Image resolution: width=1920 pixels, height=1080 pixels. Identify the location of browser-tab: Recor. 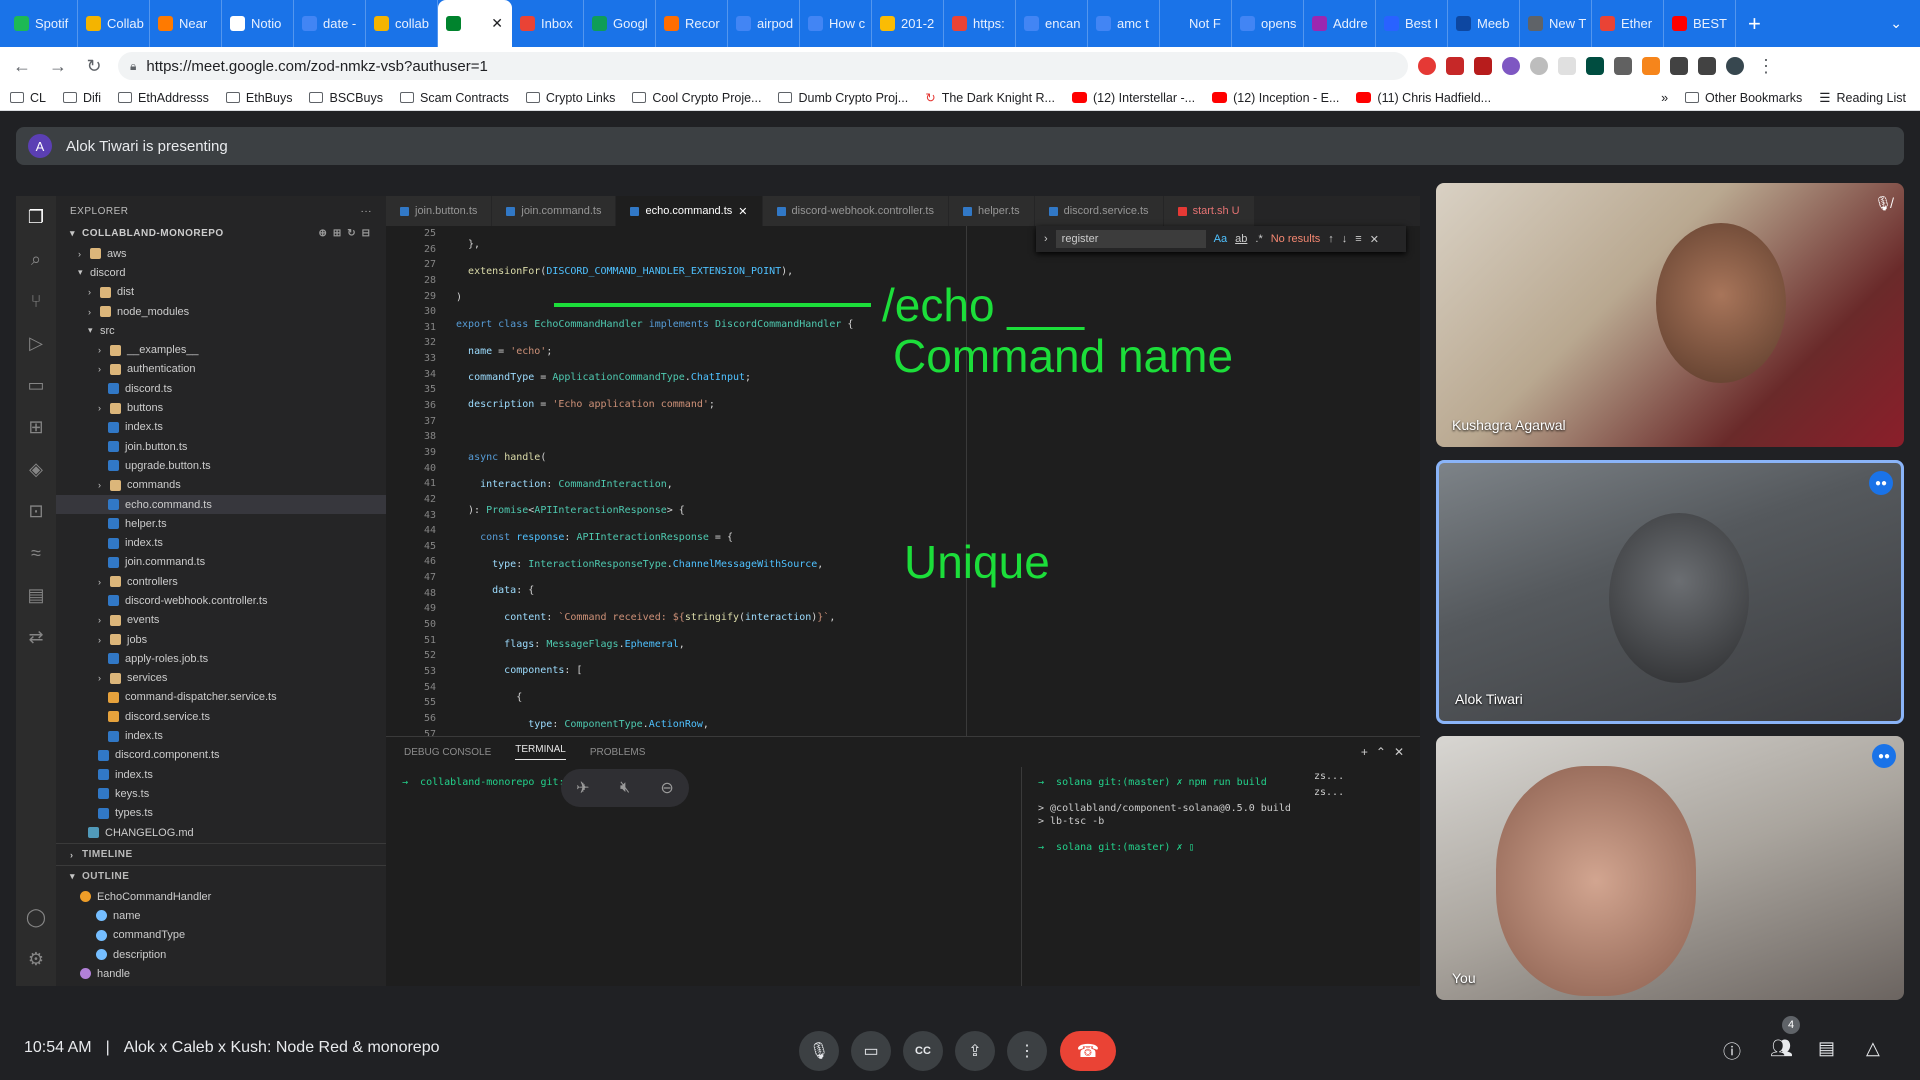
(692, 23).